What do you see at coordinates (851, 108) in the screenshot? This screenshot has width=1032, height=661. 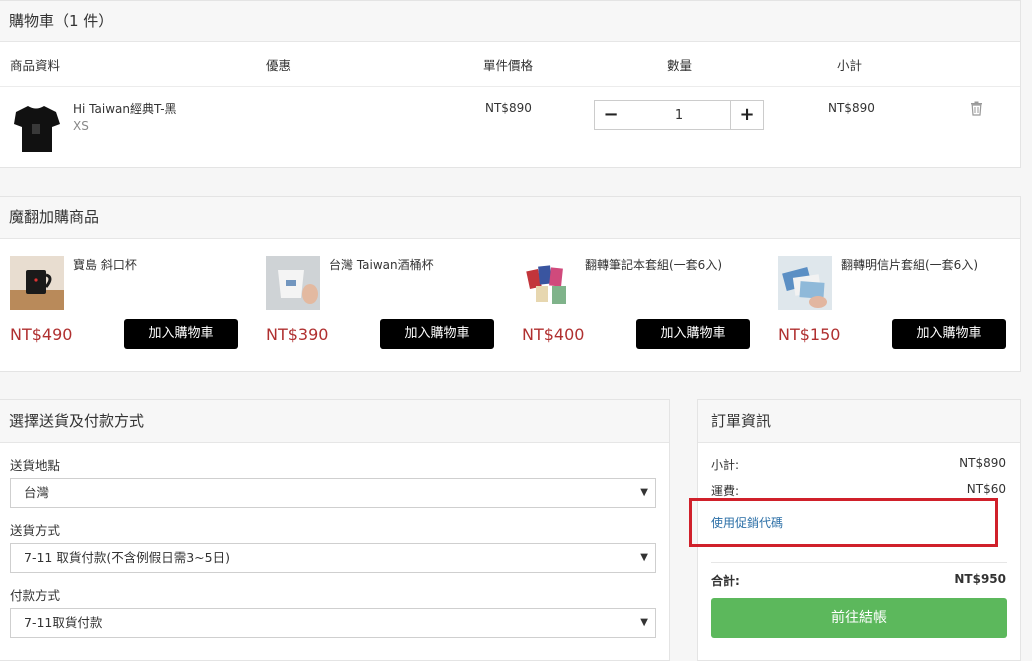 I see `item-subtotal: NT$890` at bounding box center [851, 108].